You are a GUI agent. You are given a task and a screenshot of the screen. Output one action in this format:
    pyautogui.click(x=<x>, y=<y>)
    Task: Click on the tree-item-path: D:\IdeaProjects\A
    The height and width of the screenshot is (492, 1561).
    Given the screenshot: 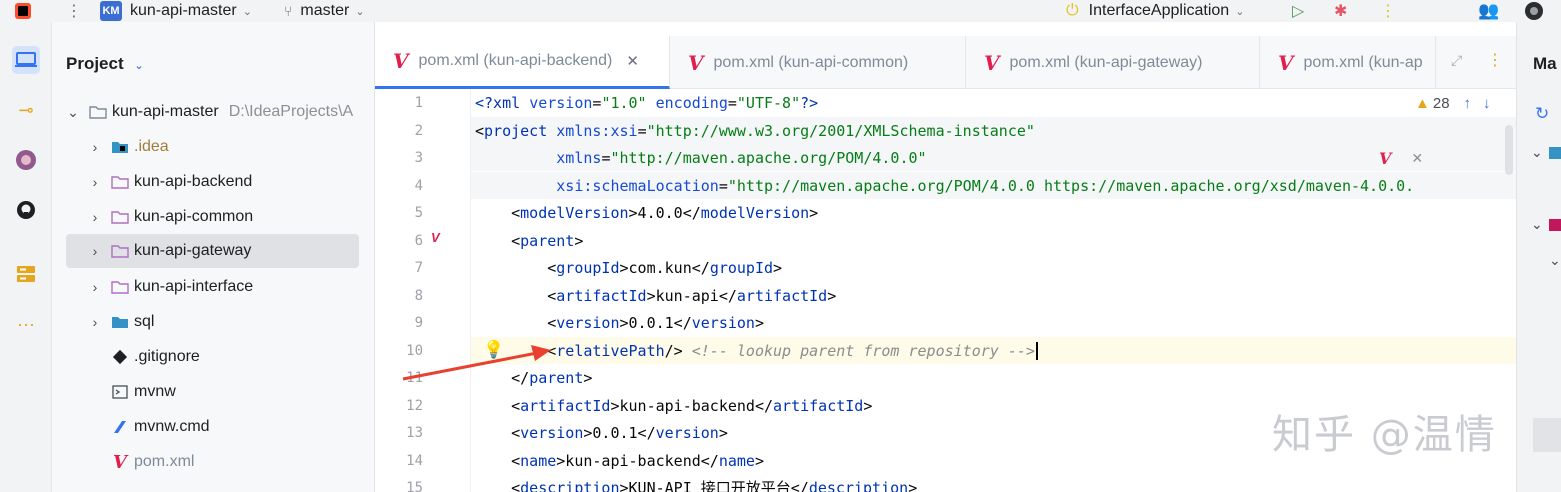 What is the action you would take?
    pyautogui.click(x=291, y=111)
    